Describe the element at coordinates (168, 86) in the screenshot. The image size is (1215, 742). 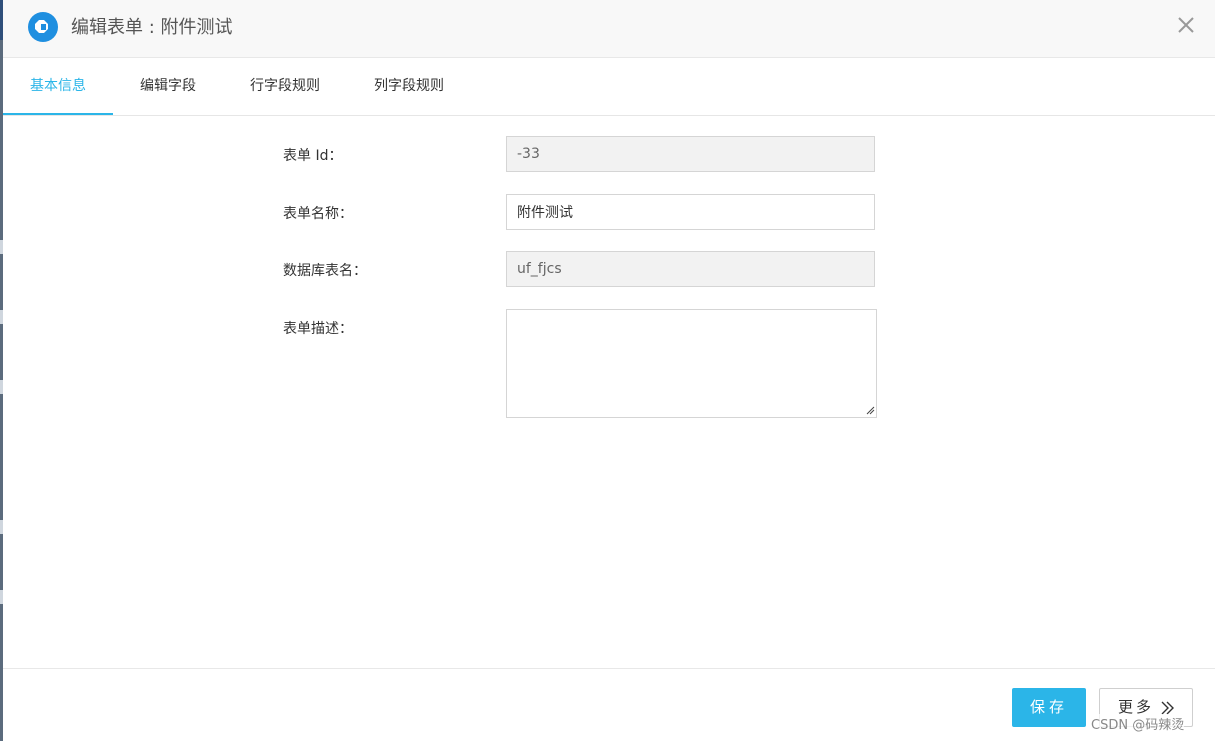
I see `tab-edit-fields: 编辑字段` at that location.